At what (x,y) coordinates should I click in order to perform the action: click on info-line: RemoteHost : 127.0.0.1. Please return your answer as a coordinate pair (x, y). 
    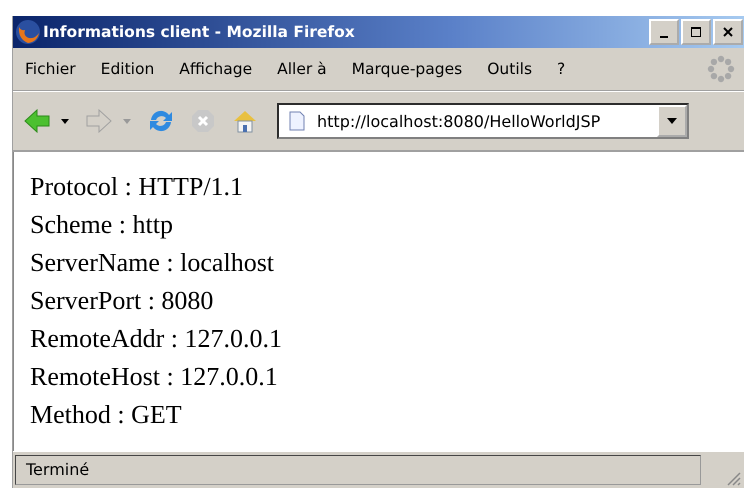
    Looking at the image, I should click on (154, 377).